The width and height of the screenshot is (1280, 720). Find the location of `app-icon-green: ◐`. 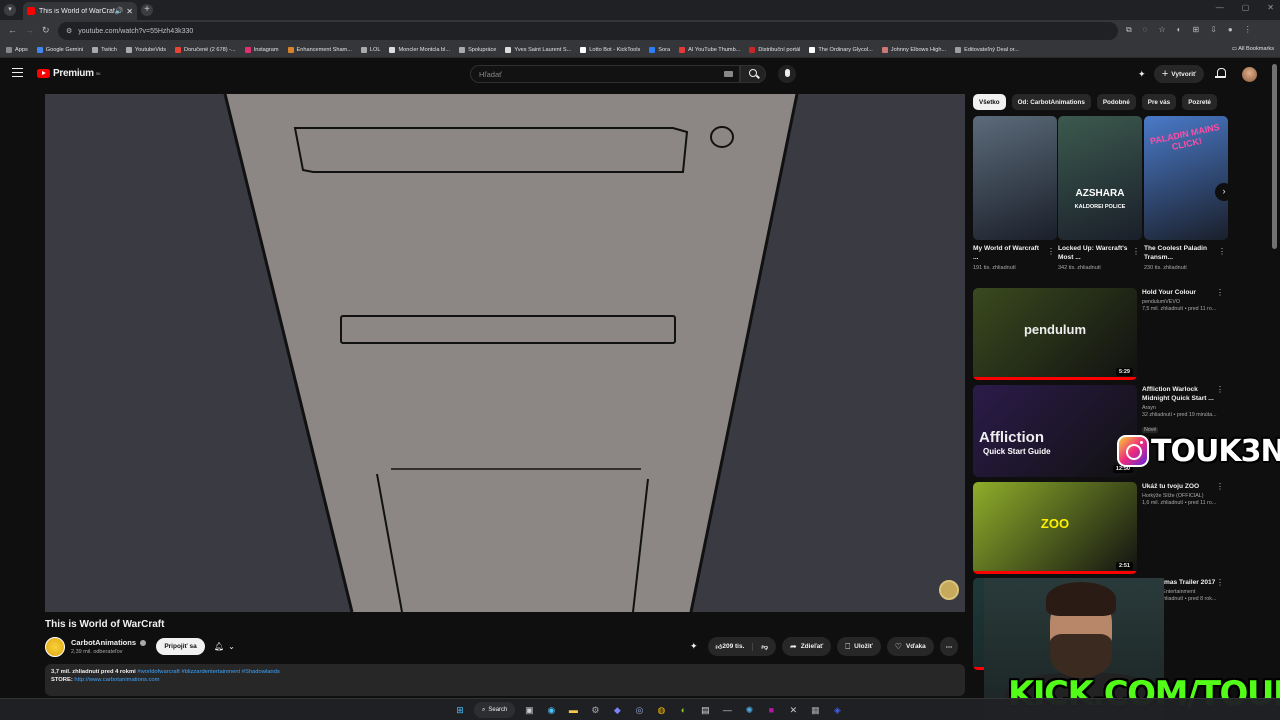

app-icon-green: ◐ is located at coordinates (683, 710).